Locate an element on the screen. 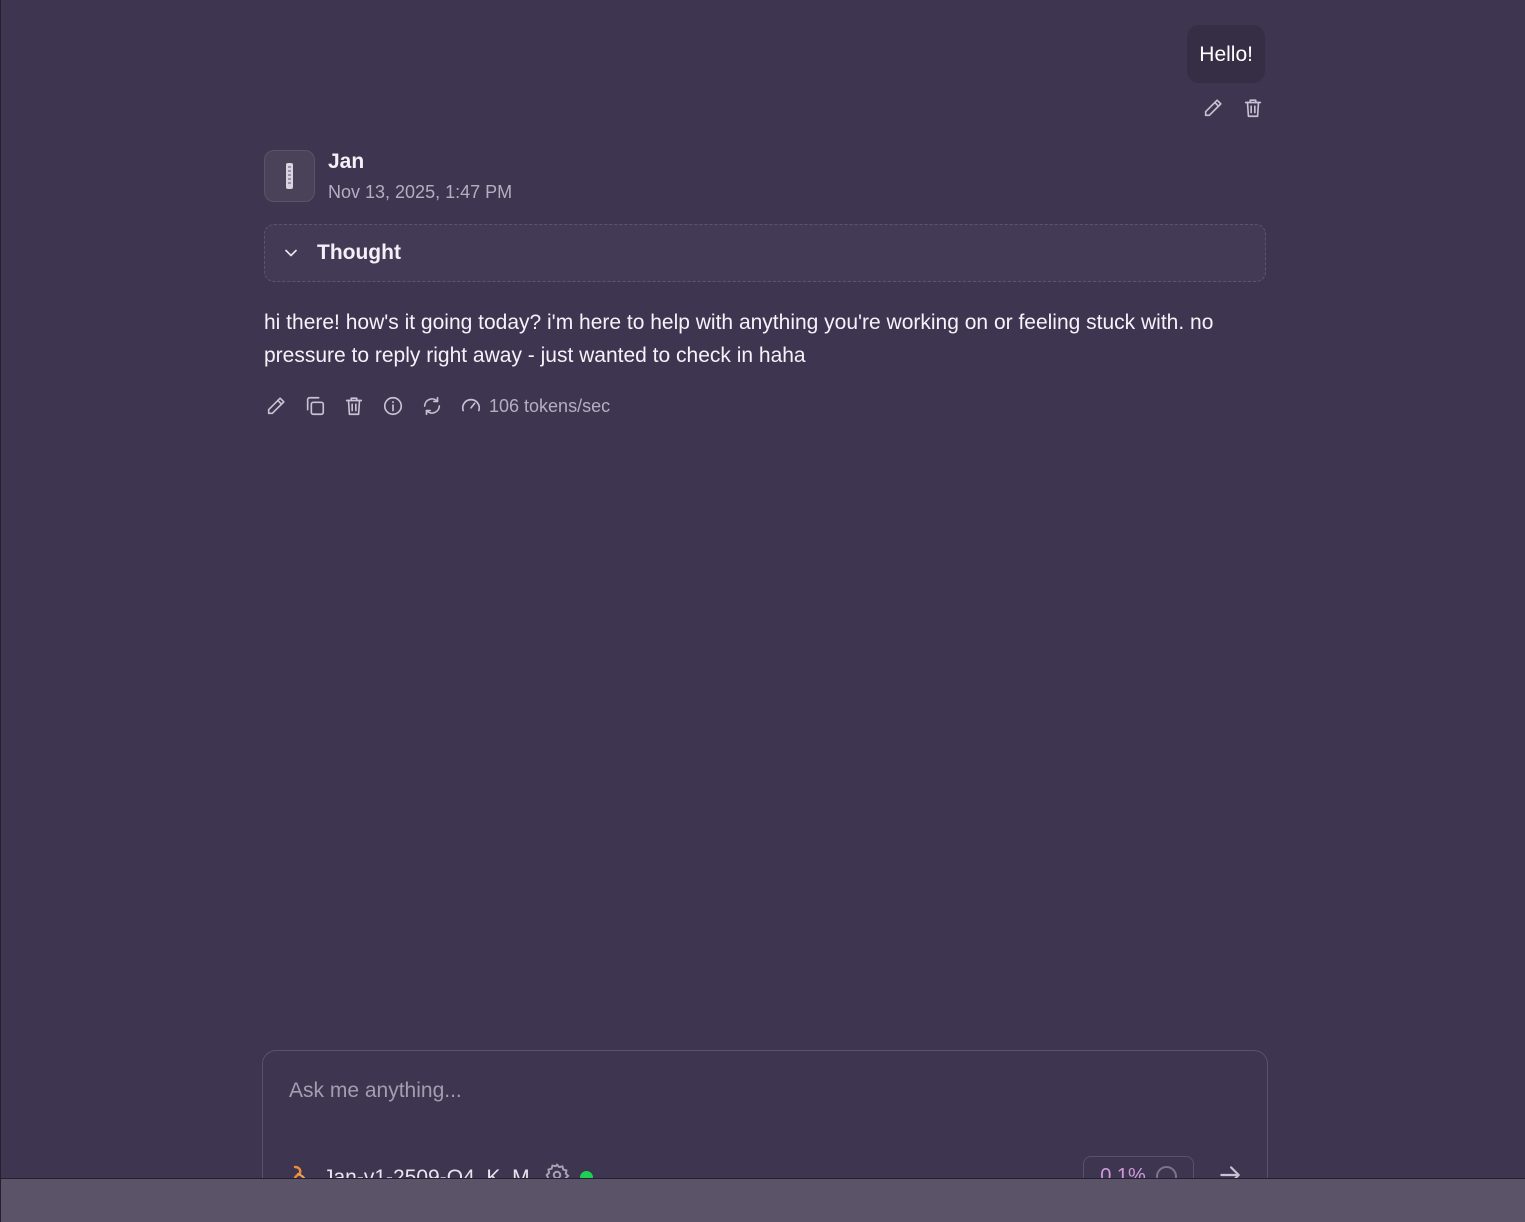  copy-icon is located at coordinates (315, 406).